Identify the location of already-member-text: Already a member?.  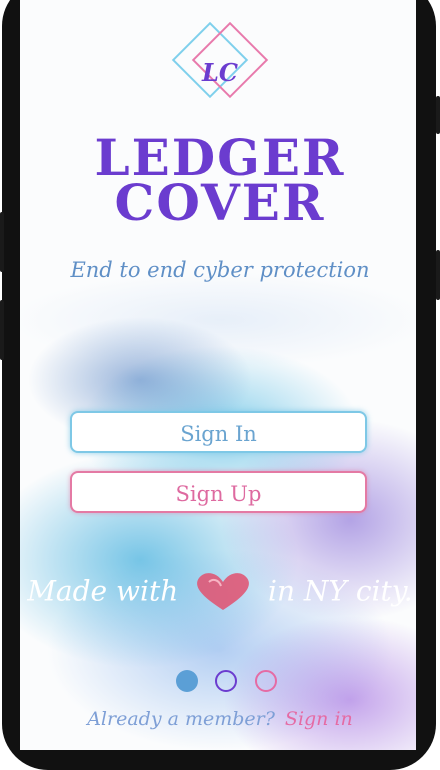
(181, 719).